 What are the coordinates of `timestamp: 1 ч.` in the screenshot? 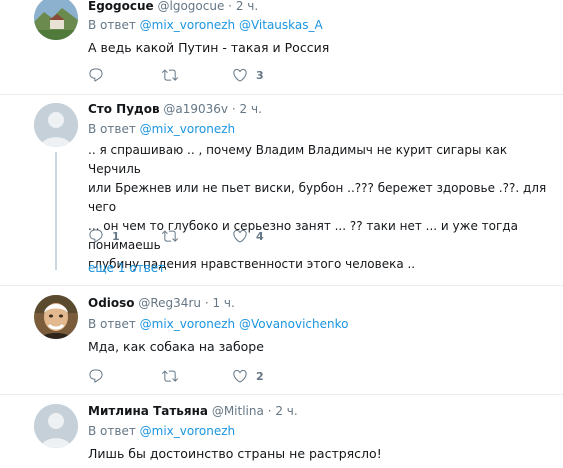 It's located at (223, 303).